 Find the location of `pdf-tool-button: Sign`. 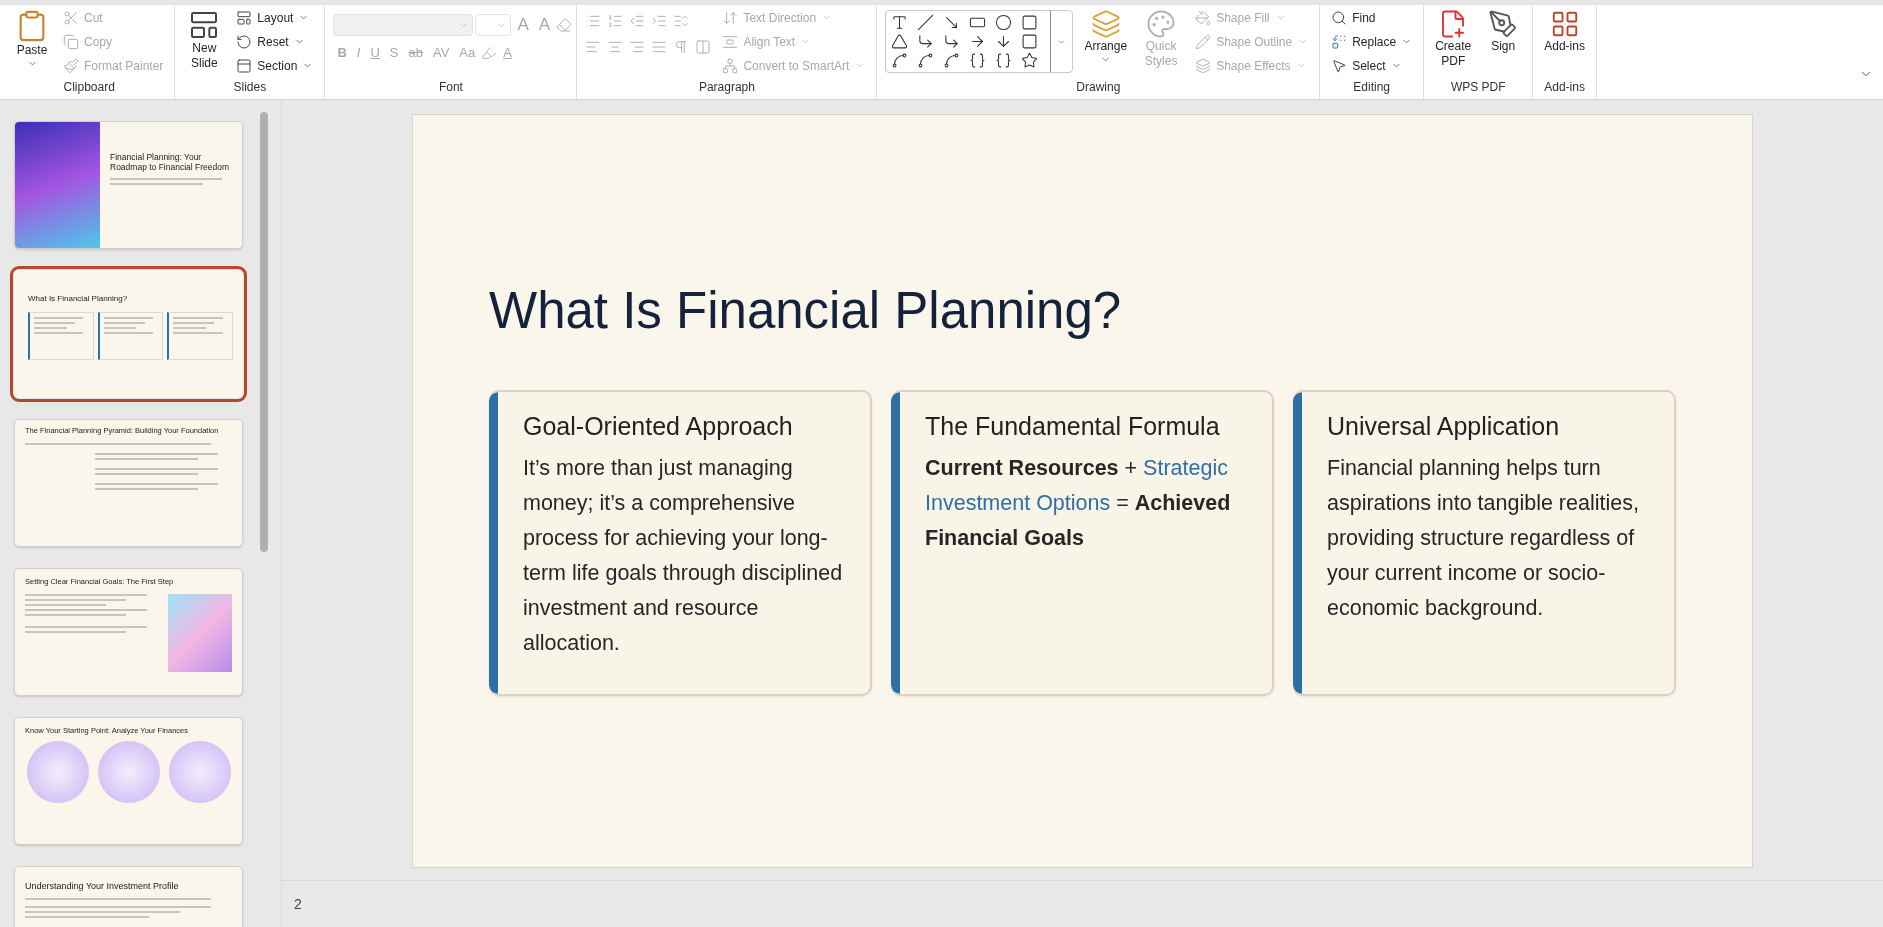

pdf-tool-button: Sign is located at coordinates (1503, 31).